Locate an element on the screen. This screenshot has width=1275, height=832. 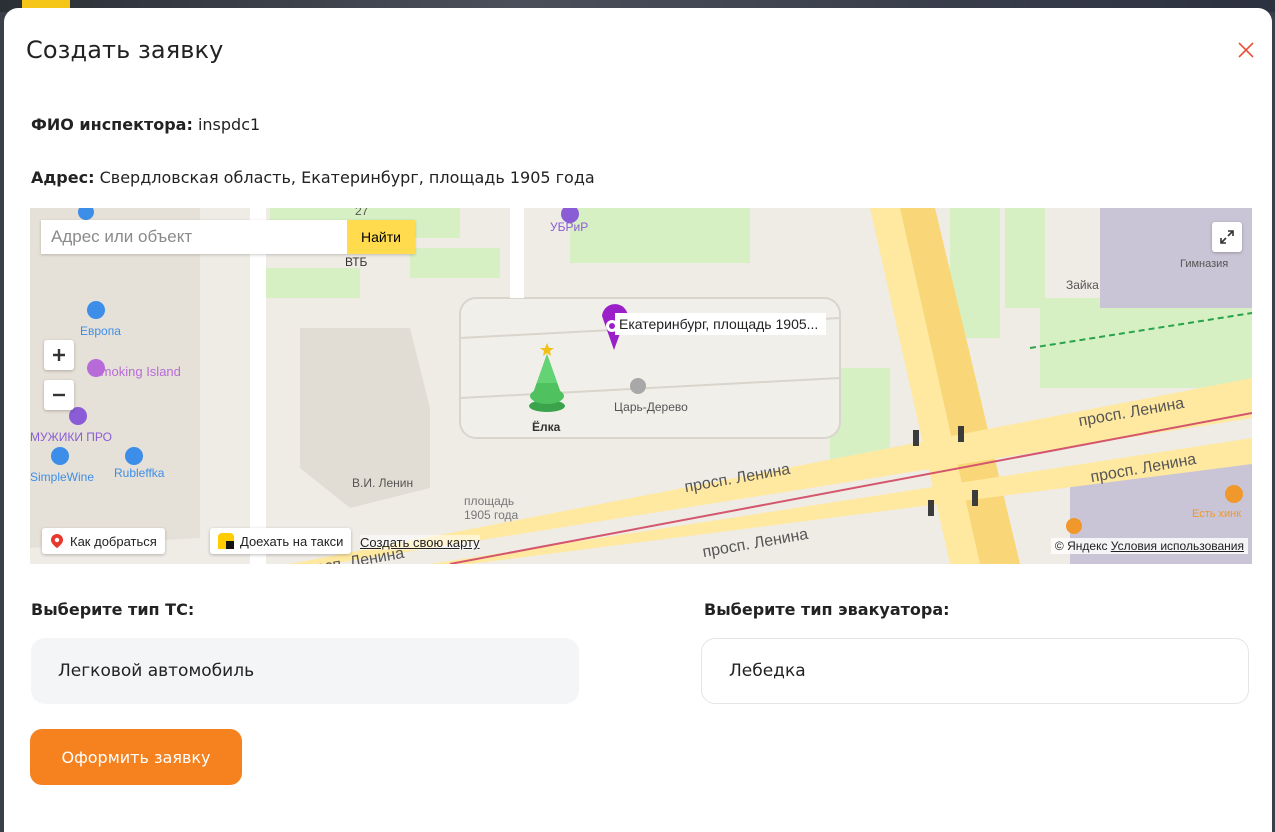
route-button: Как добраться is located at coordinates (103, 541).